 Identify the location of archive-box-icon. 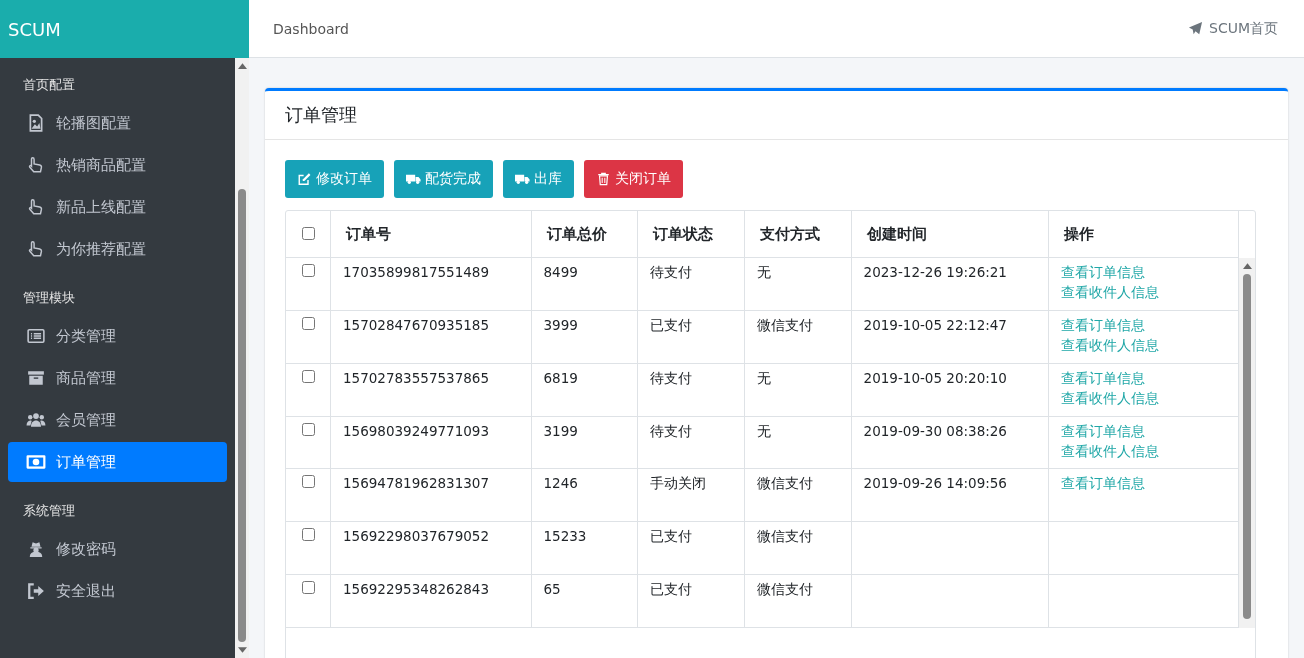
(36, 378).